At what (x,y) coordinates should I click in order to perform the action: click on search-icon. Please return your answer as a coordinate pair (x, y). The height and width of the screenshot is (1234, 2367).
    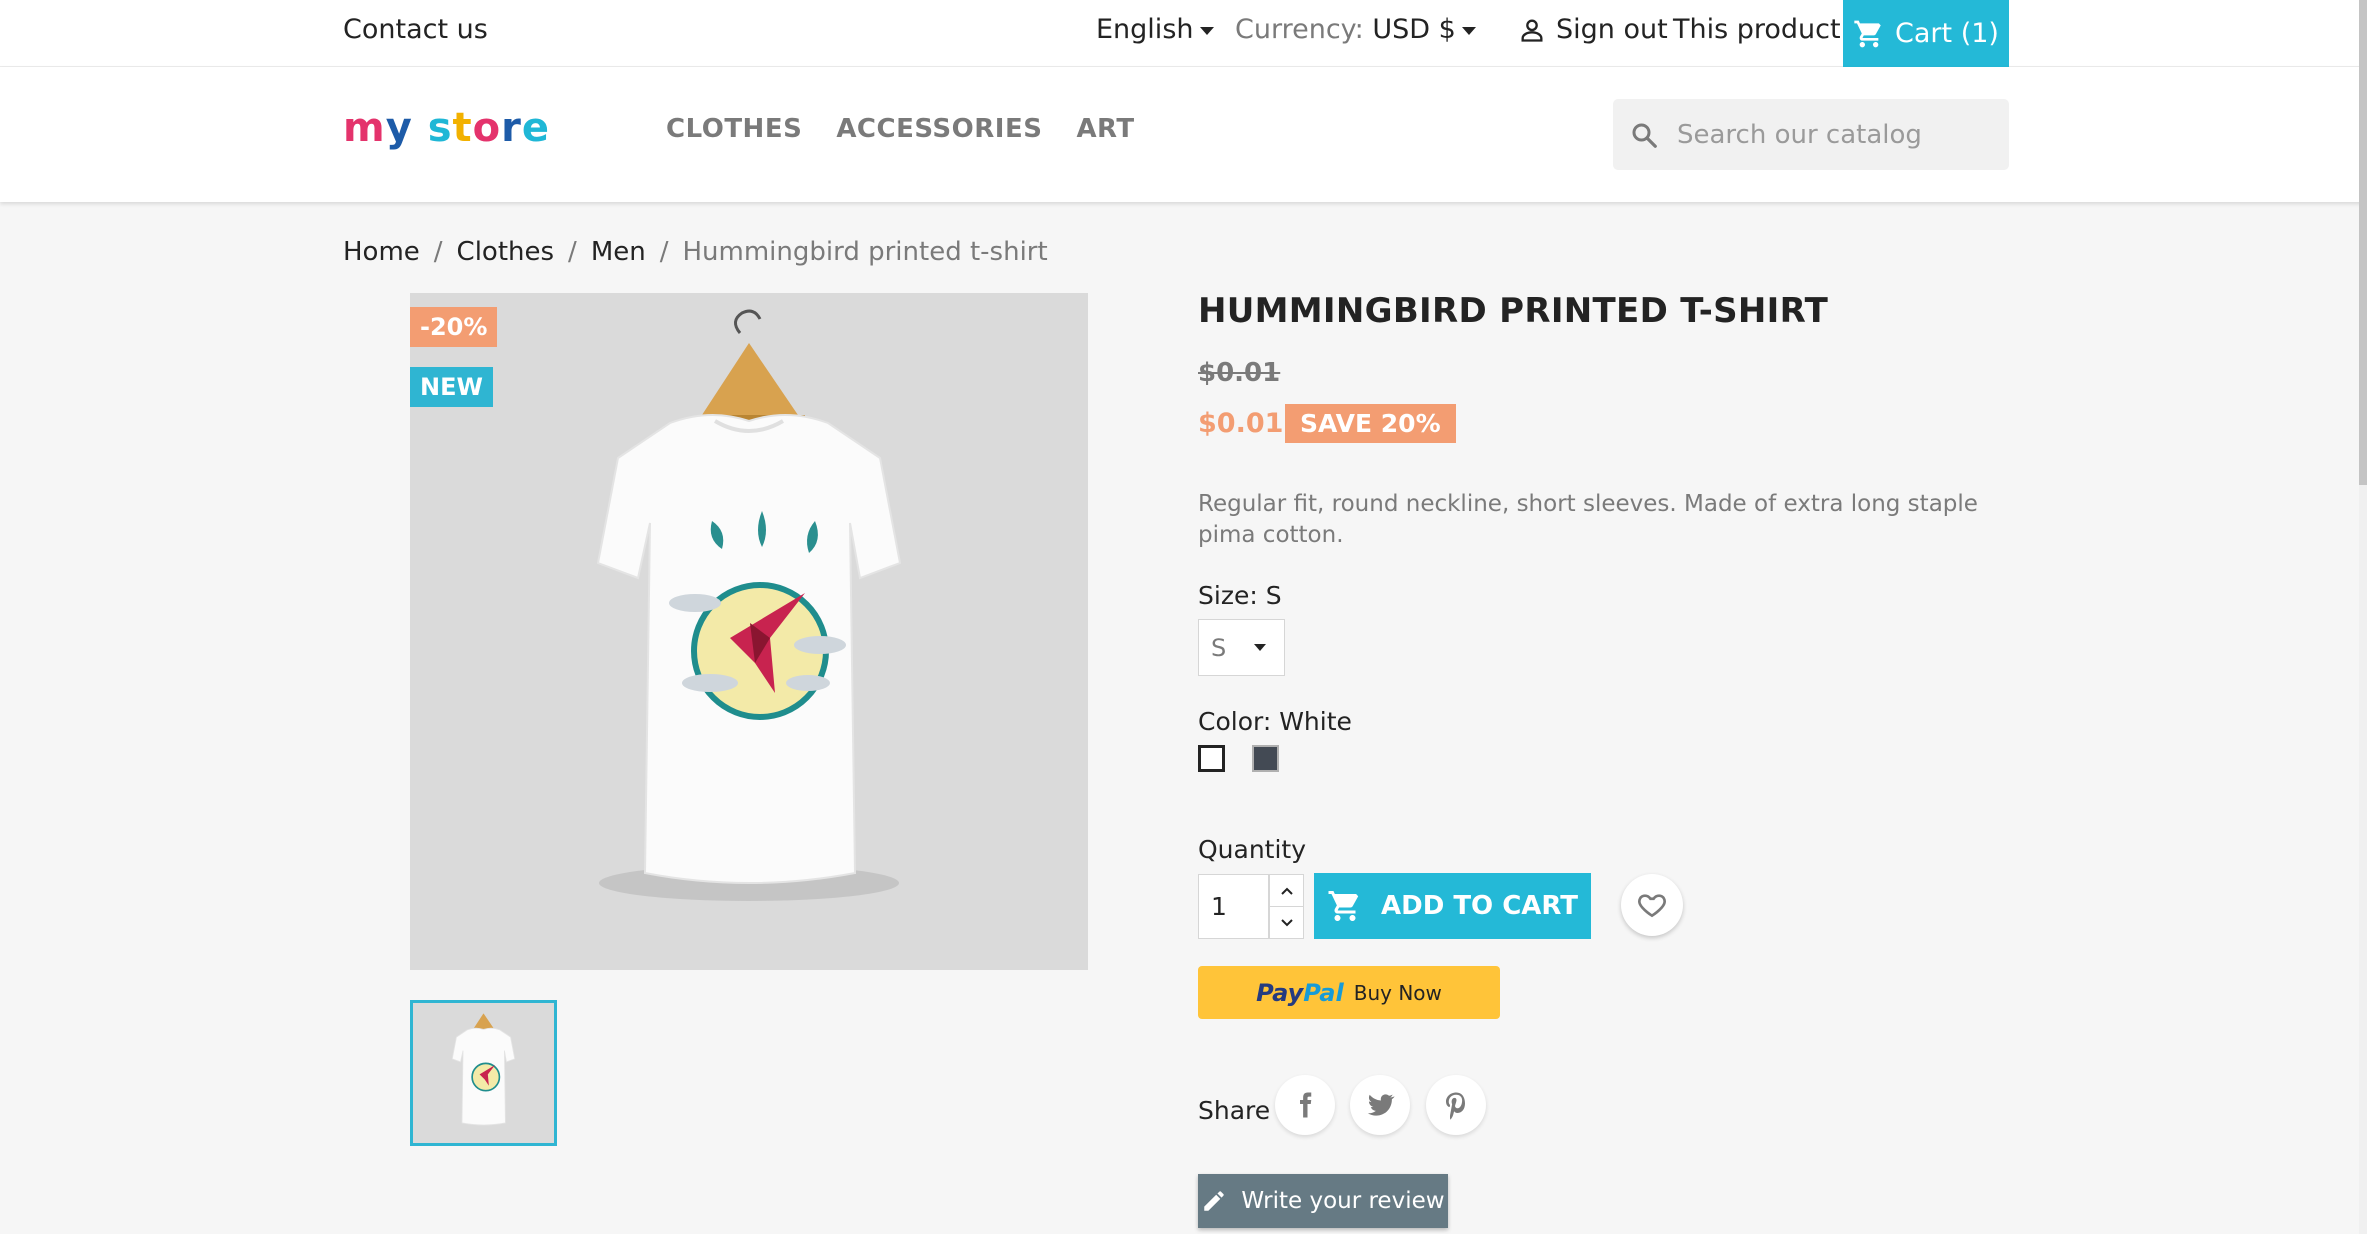
    Looking at the image, I should click on (1644, 135).